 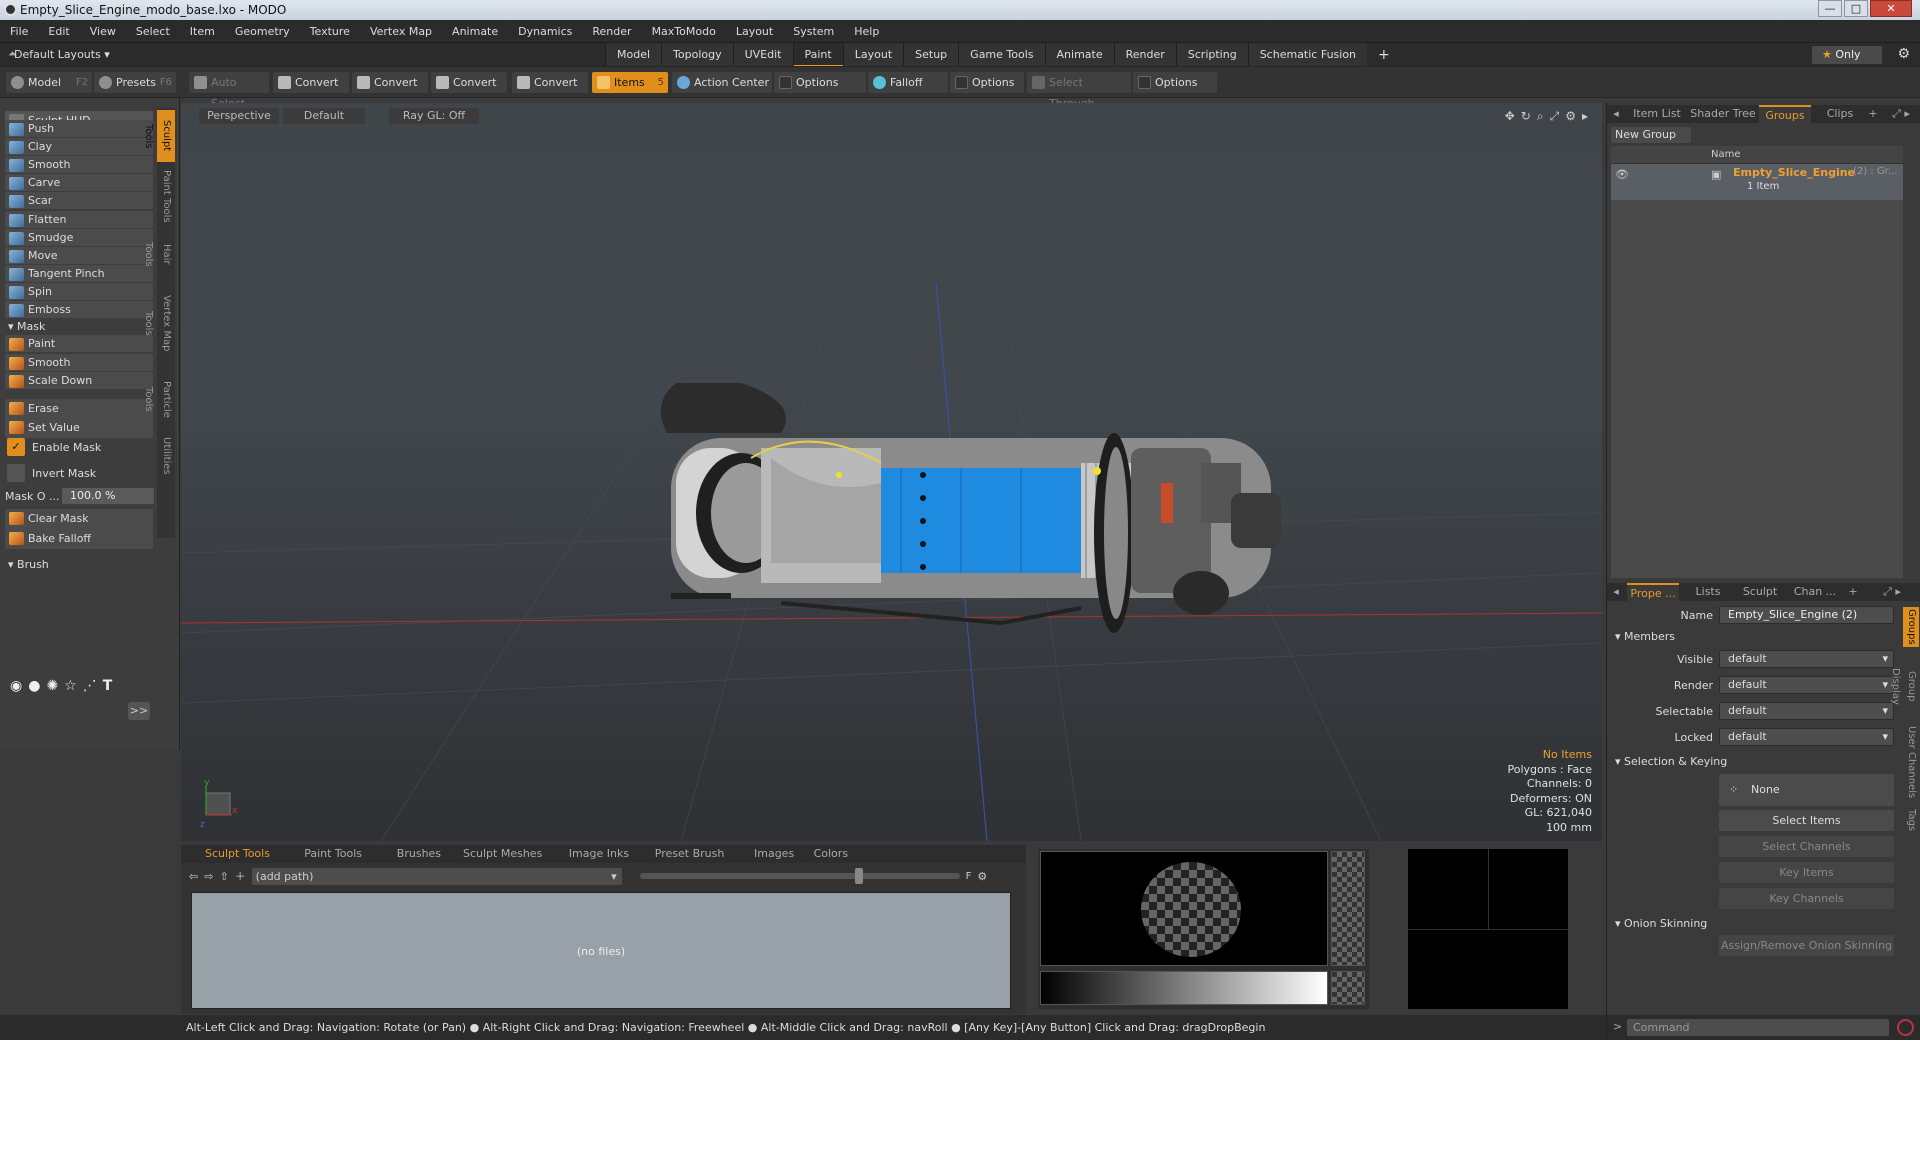 What do you see at coordinates (79, 201) in the screenshot?
I see `sculpt-tool-scar: Scar` at bounding box center [79, 201].